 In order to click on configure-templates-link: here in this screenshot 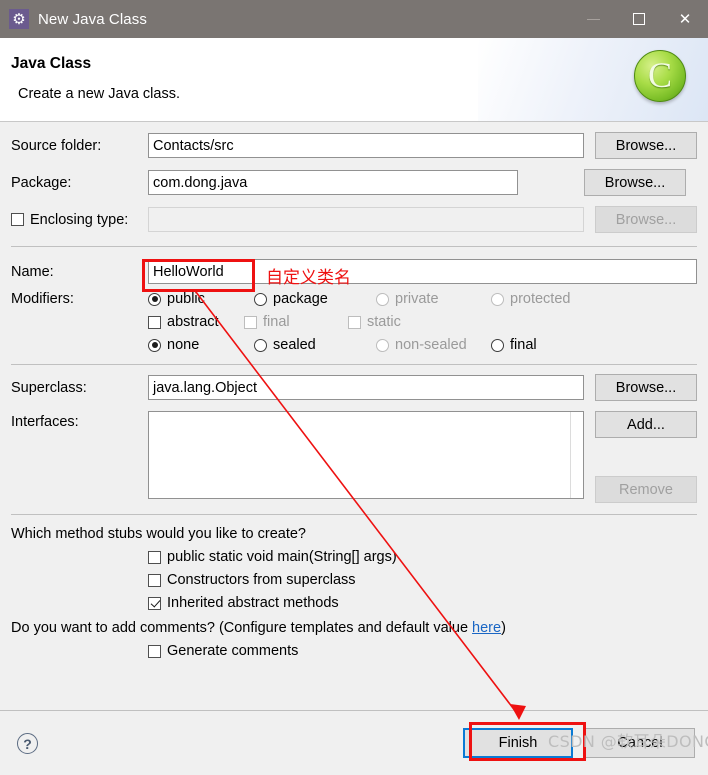, I will do `click(486, 628)`.